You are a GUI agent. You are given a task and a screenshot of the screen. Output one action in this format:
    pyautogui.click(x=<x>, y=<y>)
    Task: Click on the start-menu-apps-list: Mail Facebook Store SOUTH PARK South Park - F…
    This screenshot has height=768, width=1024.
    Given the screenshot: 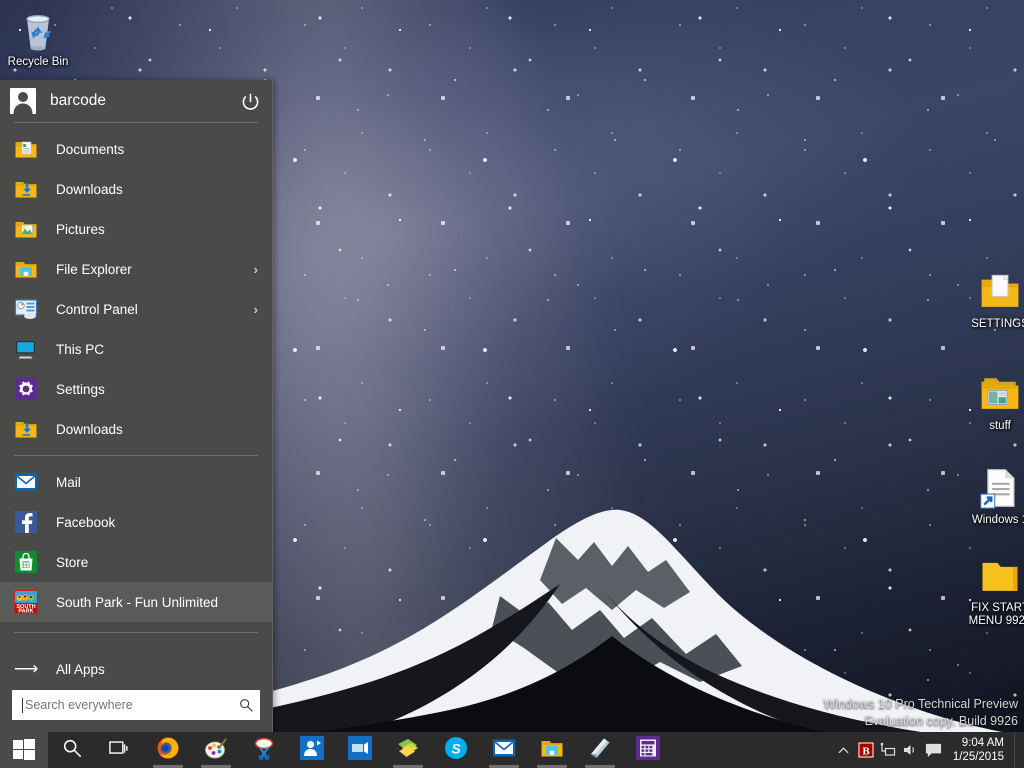 What is the action you would take?
    pyautogui.click(x=136, y=539)
    